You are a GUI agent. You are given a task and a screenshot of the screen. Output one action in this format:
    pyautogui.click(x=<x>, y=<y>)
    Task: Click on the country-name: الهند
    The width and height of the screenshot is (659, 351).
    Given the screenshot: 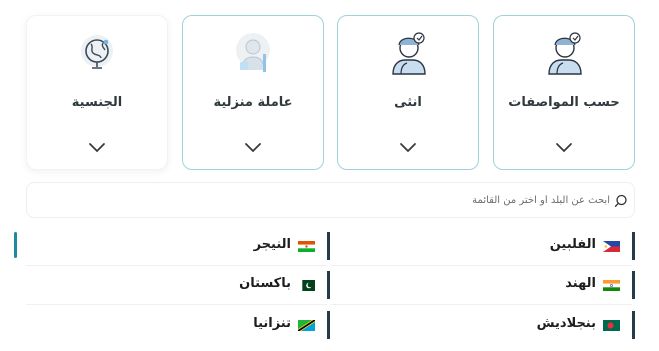 What is the action you would take?
    pyautogui.click(x=580, y=283)
    